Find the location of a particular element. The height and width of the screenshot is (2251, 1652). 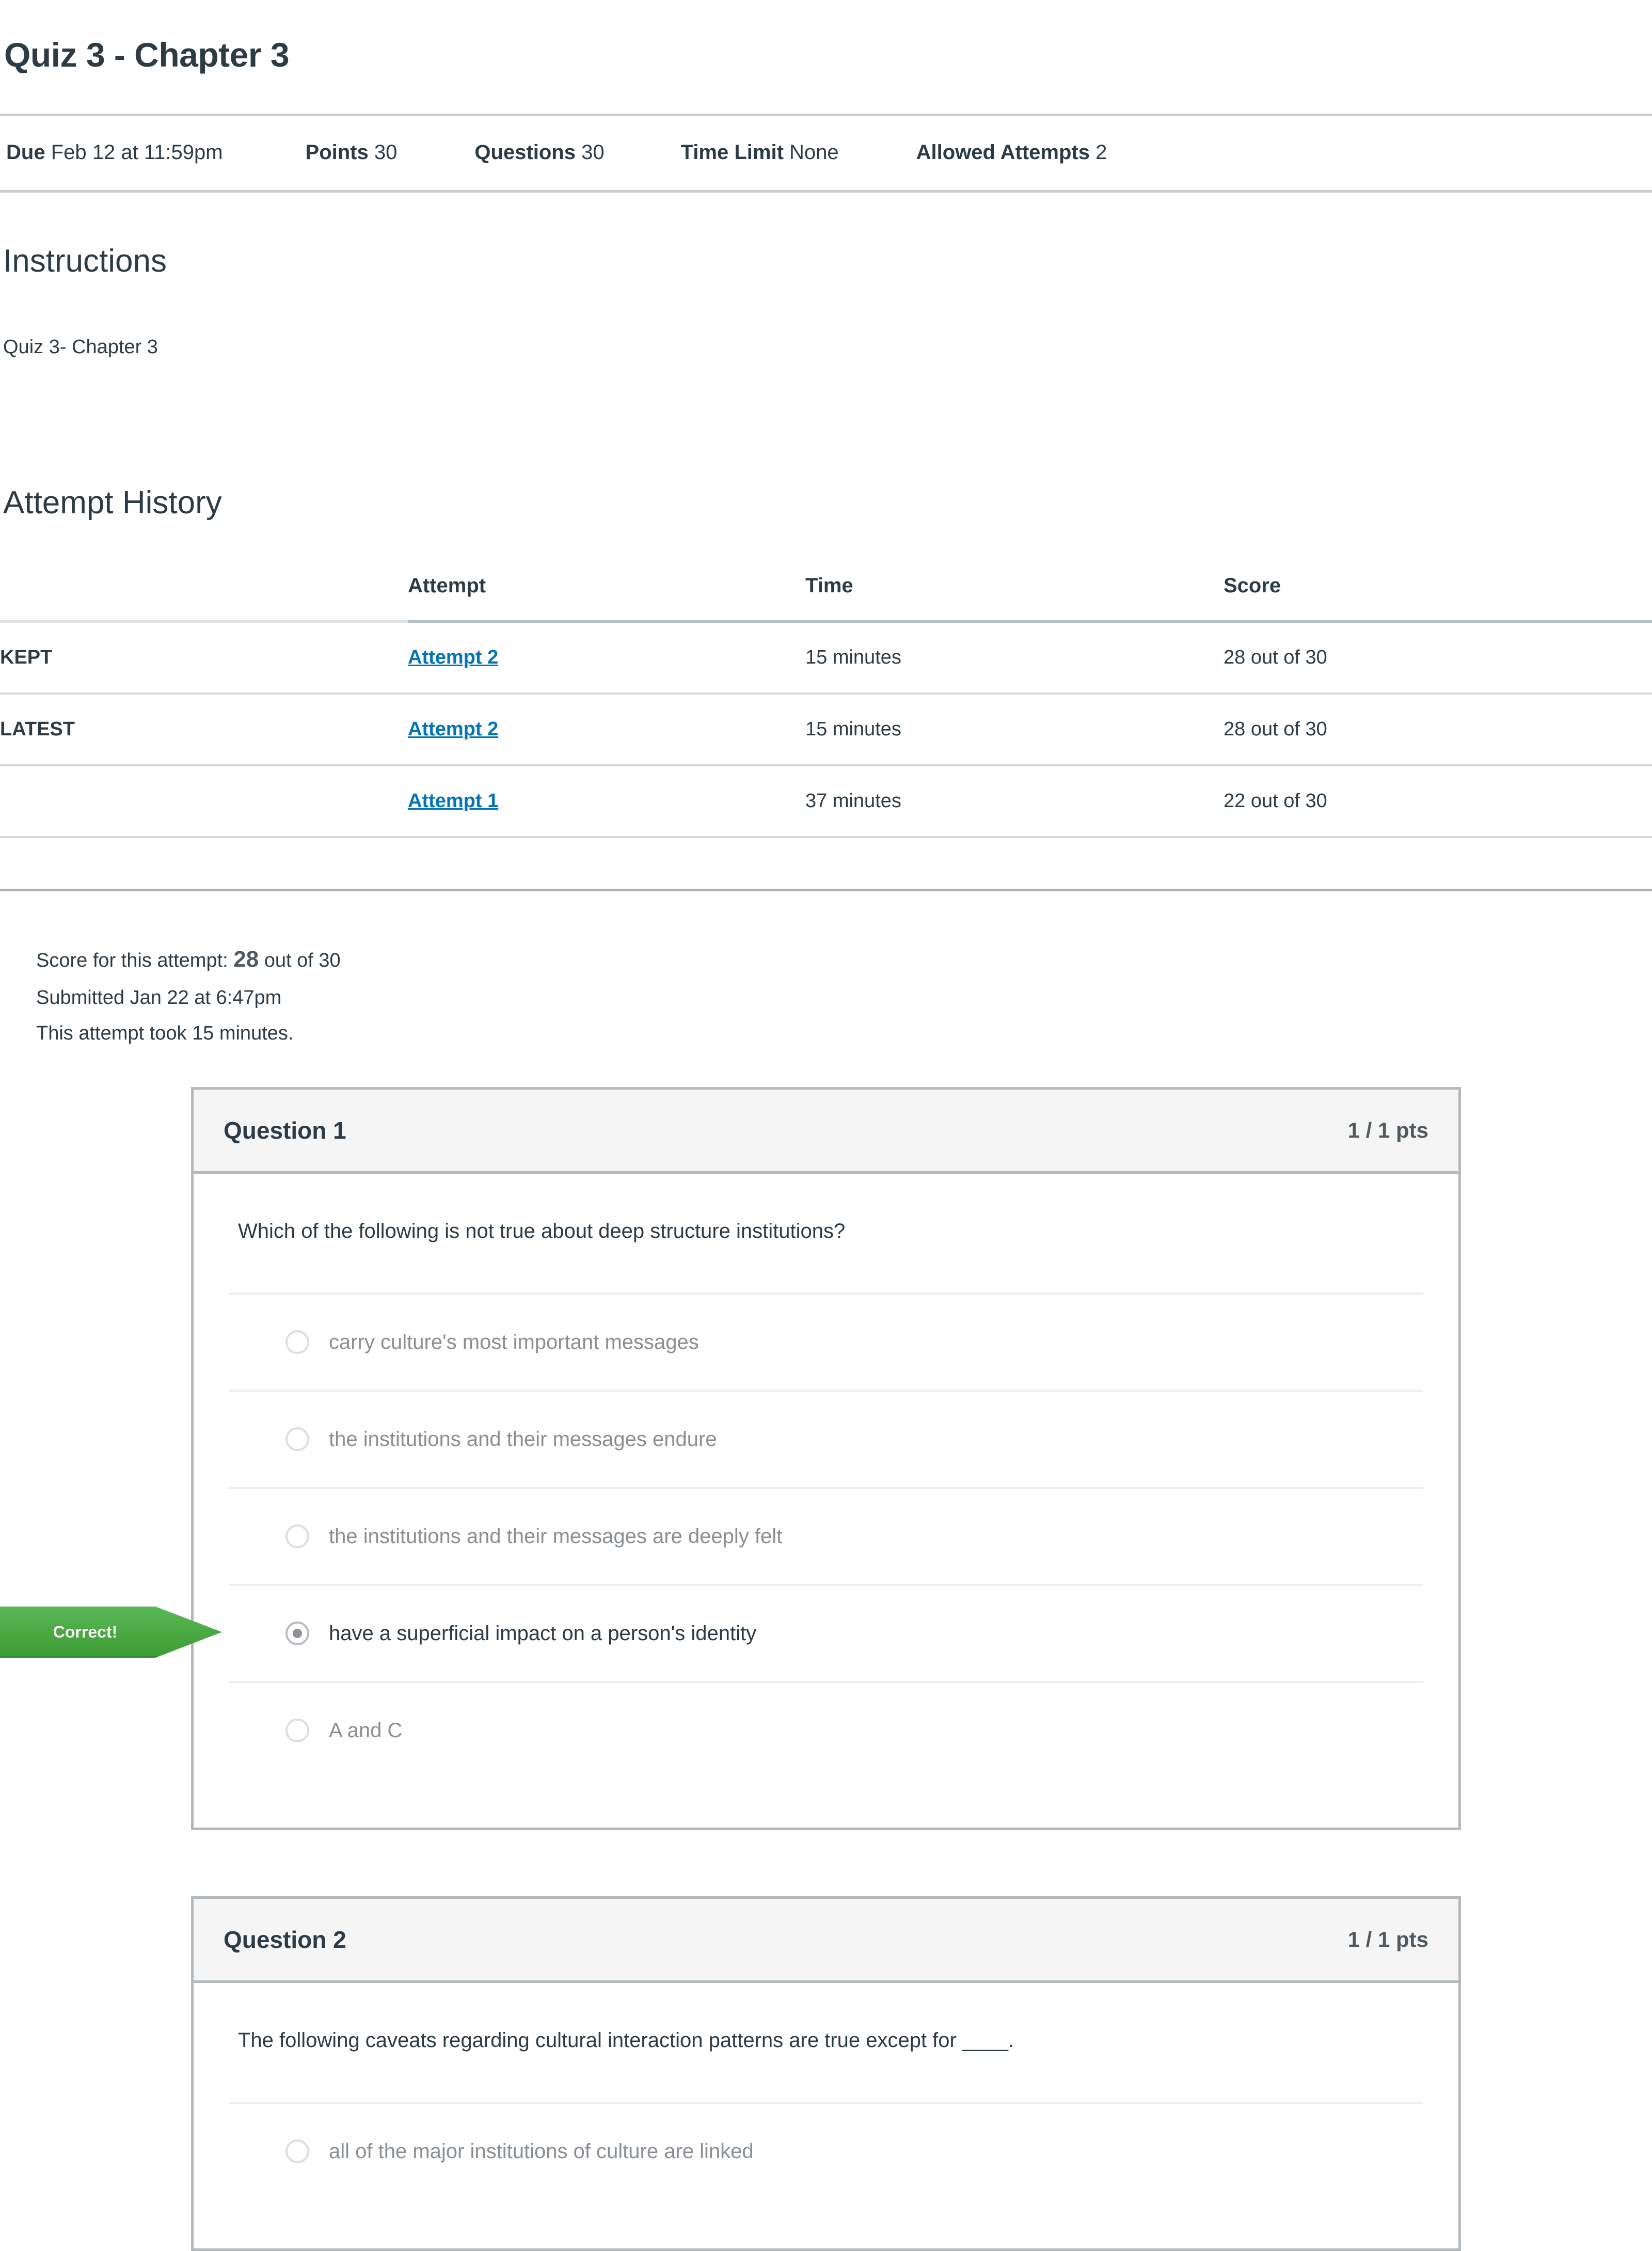

question-header: Question 2 1 / 1 pts is located at coordinates (826, 1940).